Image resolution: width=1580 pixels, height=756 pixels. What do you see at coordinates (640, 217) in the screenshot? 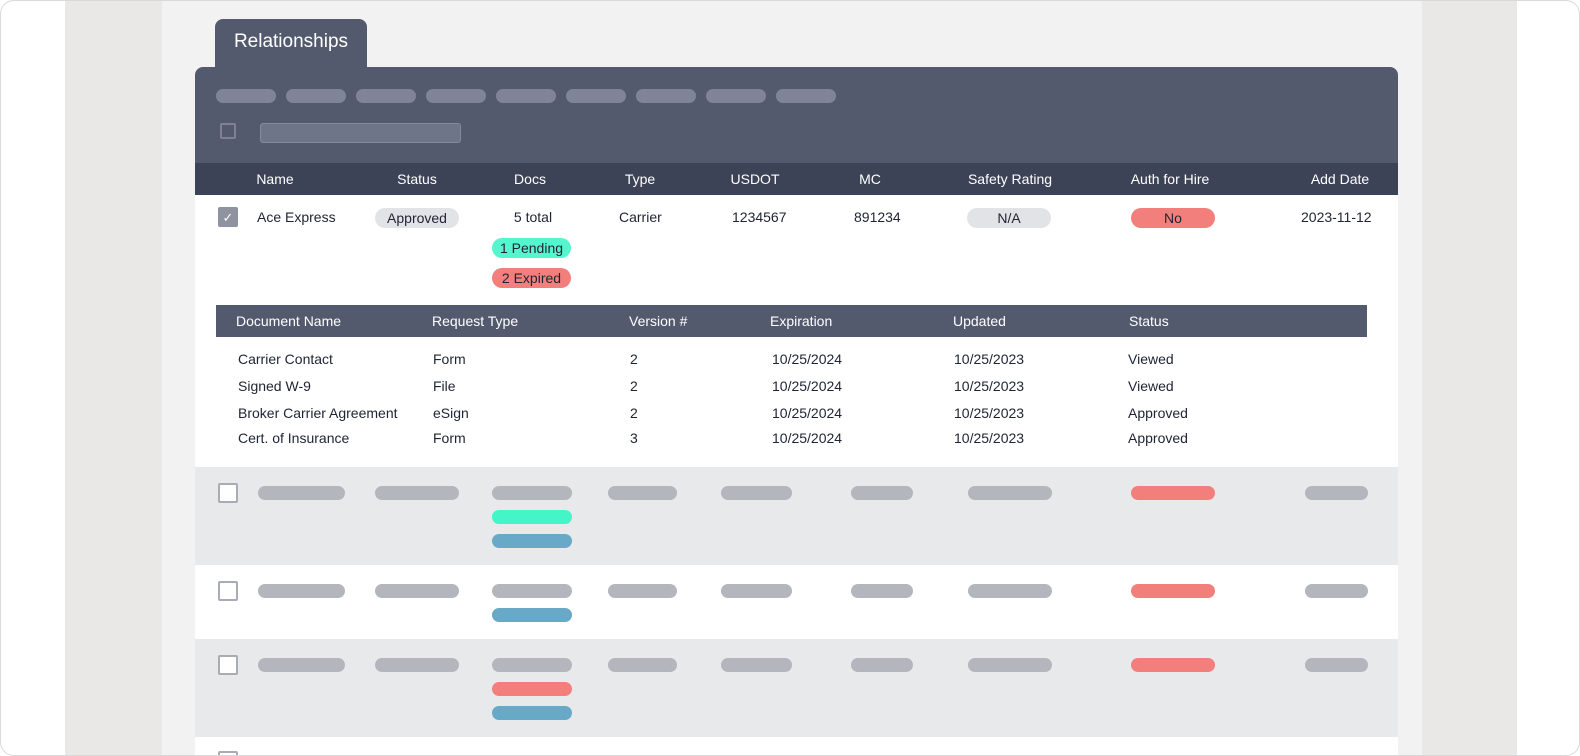
I see `carrier-type: Carrier` at bounding box center [640, 217].